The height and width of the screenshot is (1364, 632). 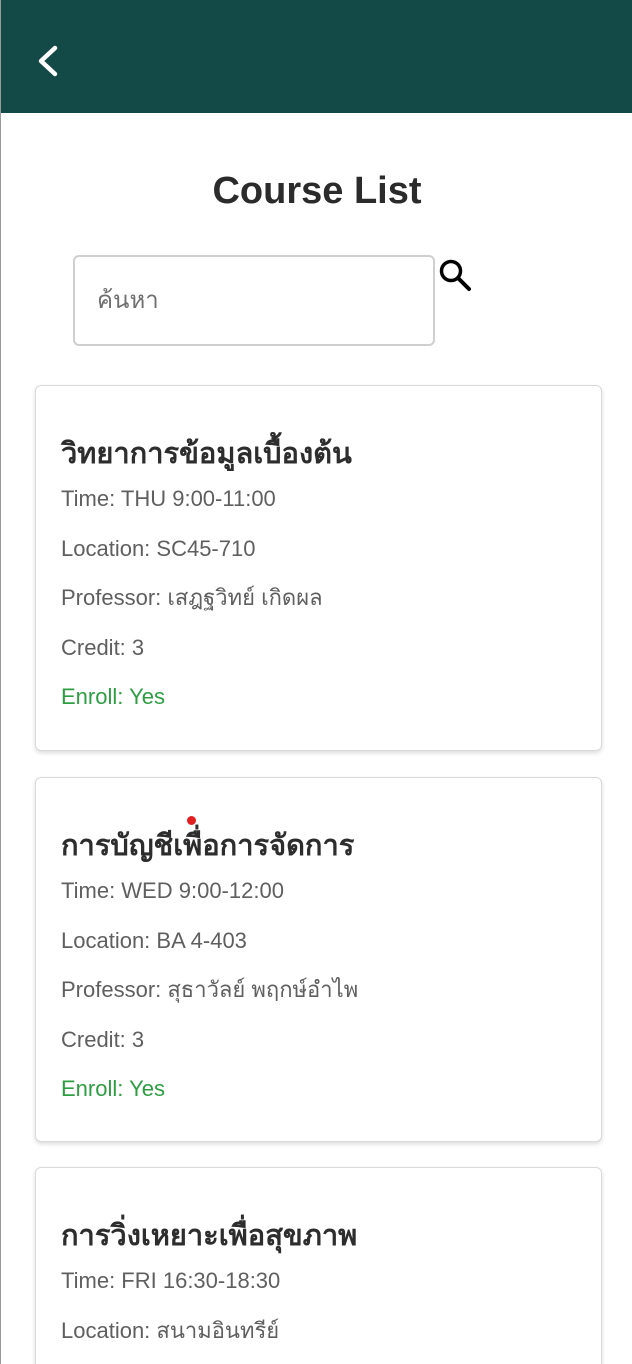 I want to click on chevron-left-icon, so click(x=48, y=61).